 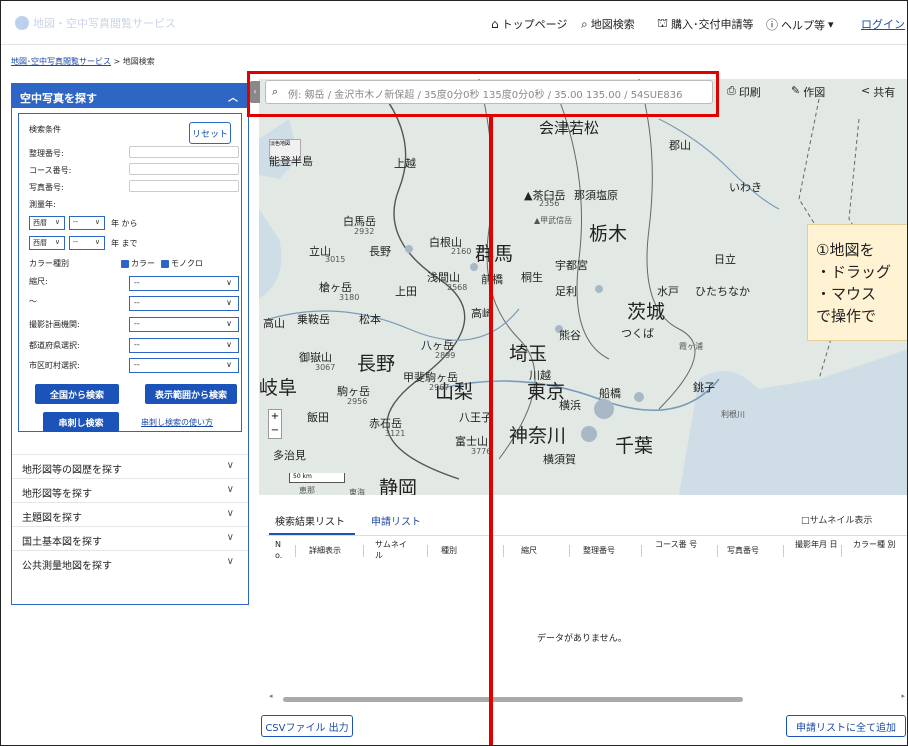 I want to click on sidebar-item-thematic: 主題図を探す ∨, so click(x=130, y=514).